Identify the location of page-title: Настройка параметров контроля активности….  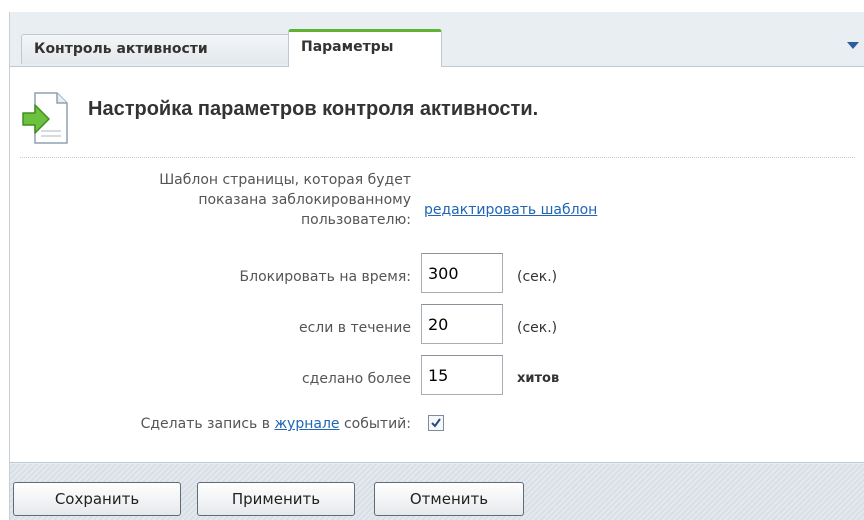
(313, 109).